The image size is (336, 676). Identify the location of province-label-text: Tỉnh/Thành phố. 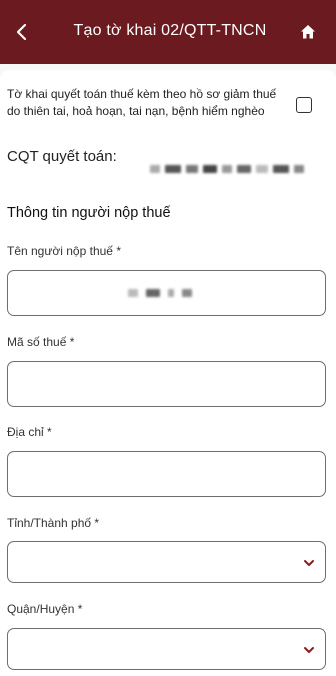
(49, 523).